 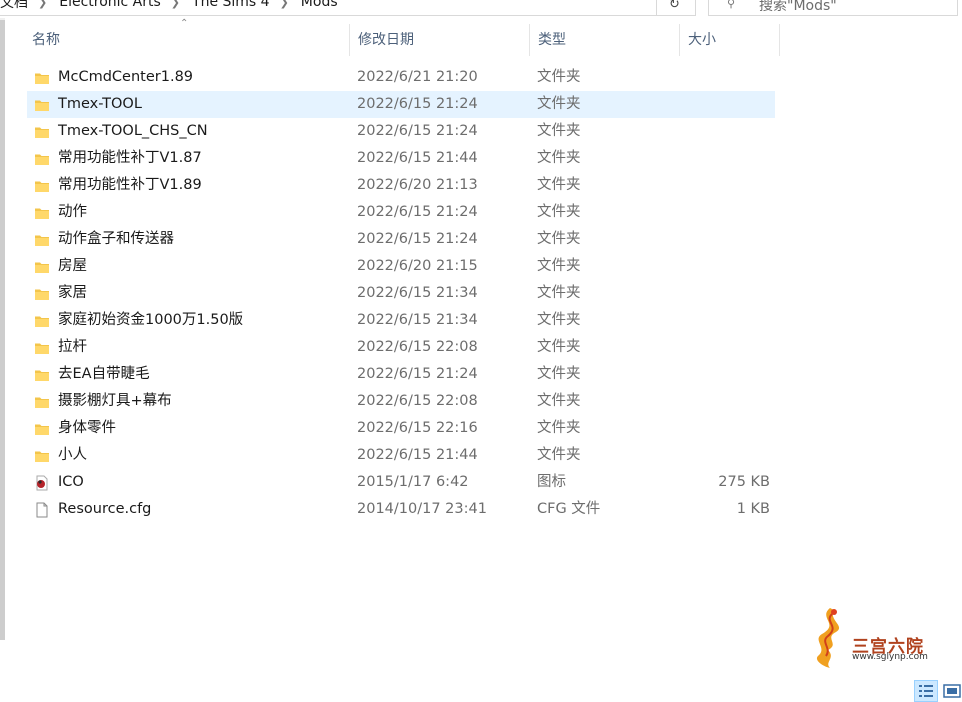 I want to click on file-name: Tmex-TOOL_CHS_CN, so click(x=133, y=131).